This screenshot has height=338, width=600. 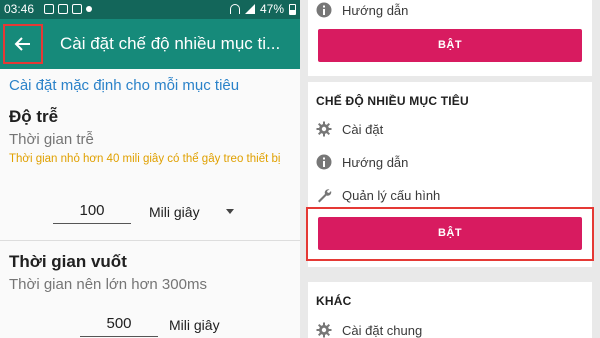 What do you see at coordinates (450, 310) in the screenshot?
I see `card-other: KHÁC Cài đặt chung` at bounding box center [450, 310].